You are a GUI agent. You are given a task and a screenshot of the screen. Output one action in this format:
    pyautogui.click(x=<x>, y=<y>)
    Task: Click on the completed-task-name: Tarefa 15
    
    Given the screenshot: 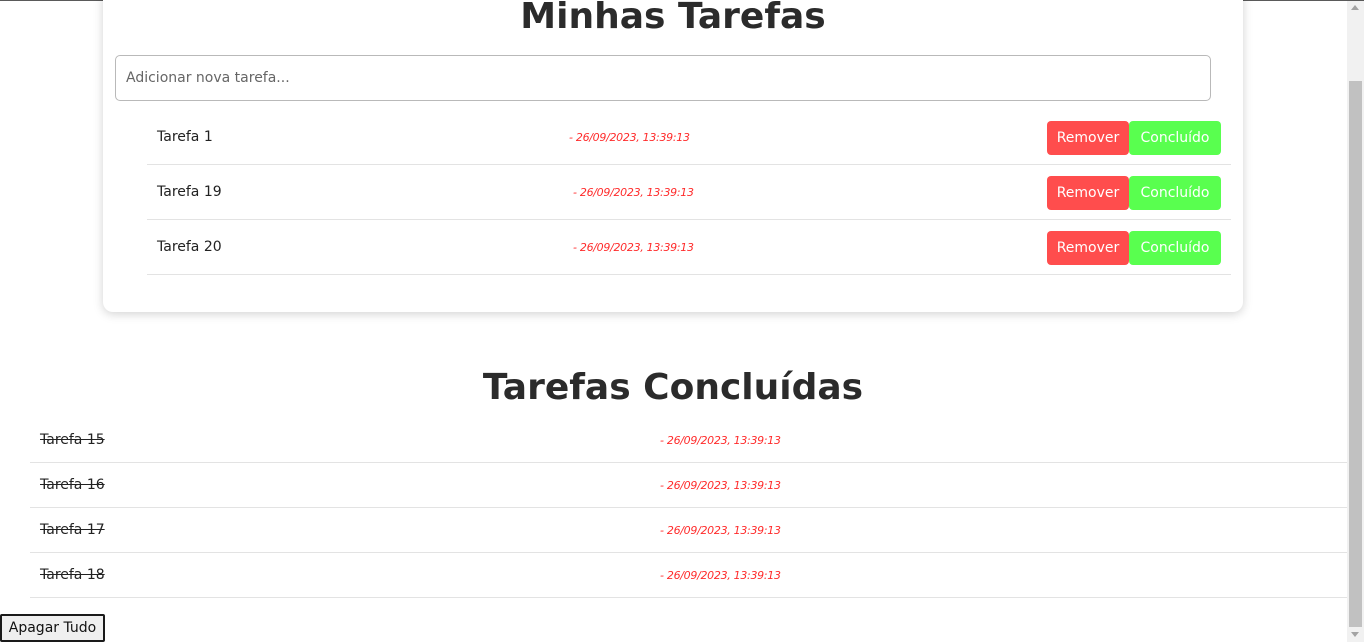 What is the action you would take?
    pyautogui.click(x=72, y=440)
    